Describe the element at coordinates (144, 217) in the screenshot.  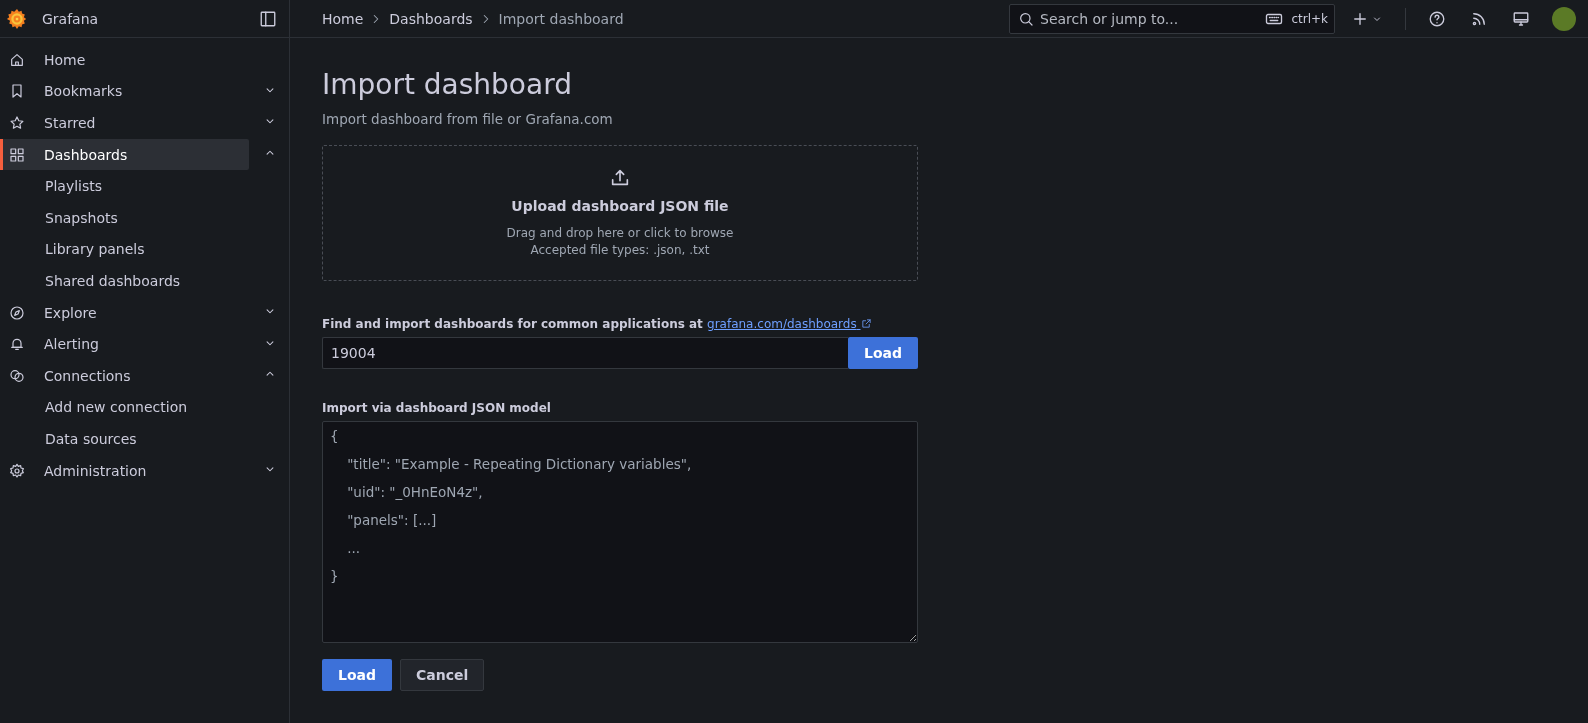
I see `nav-subitem: Snapshots` at that location.